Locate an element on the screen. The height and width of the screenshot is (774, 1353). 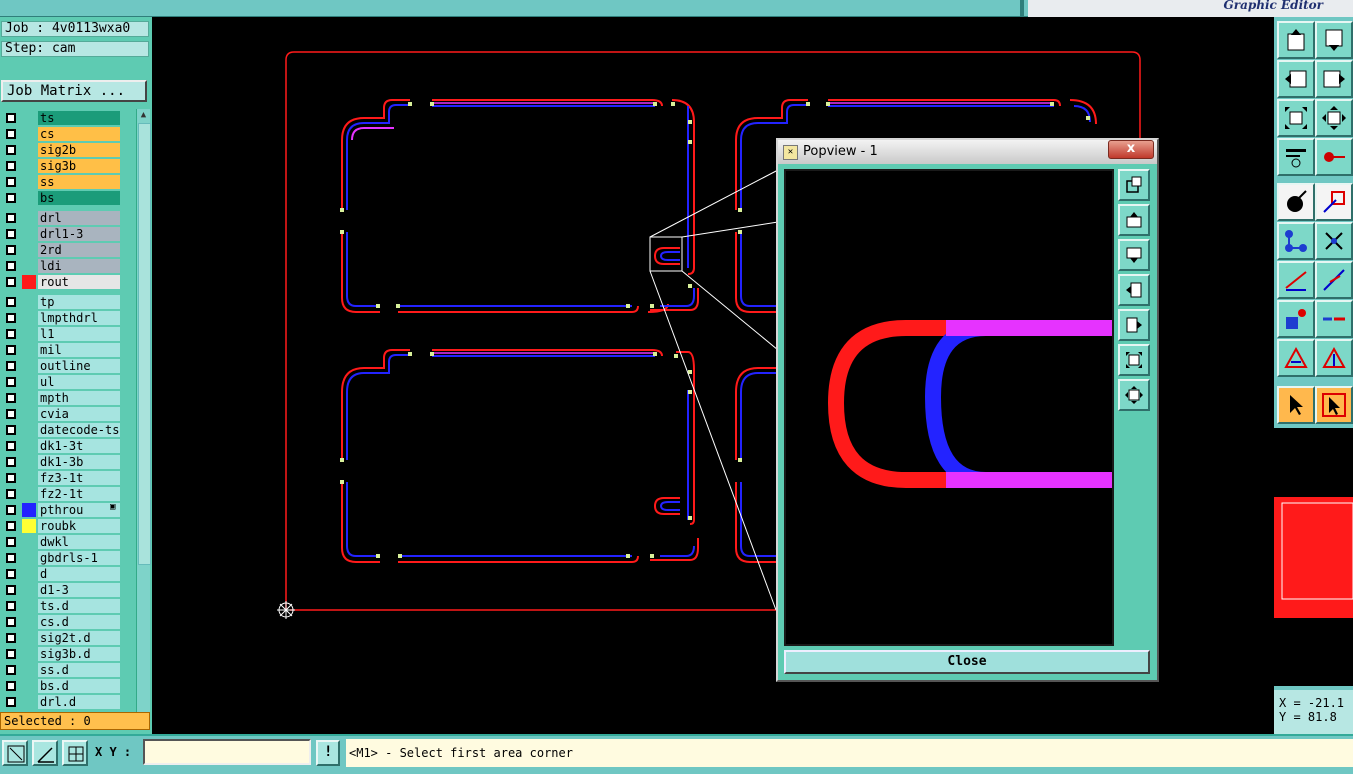
layer-row: cvia is located at coordinates (62, 414).